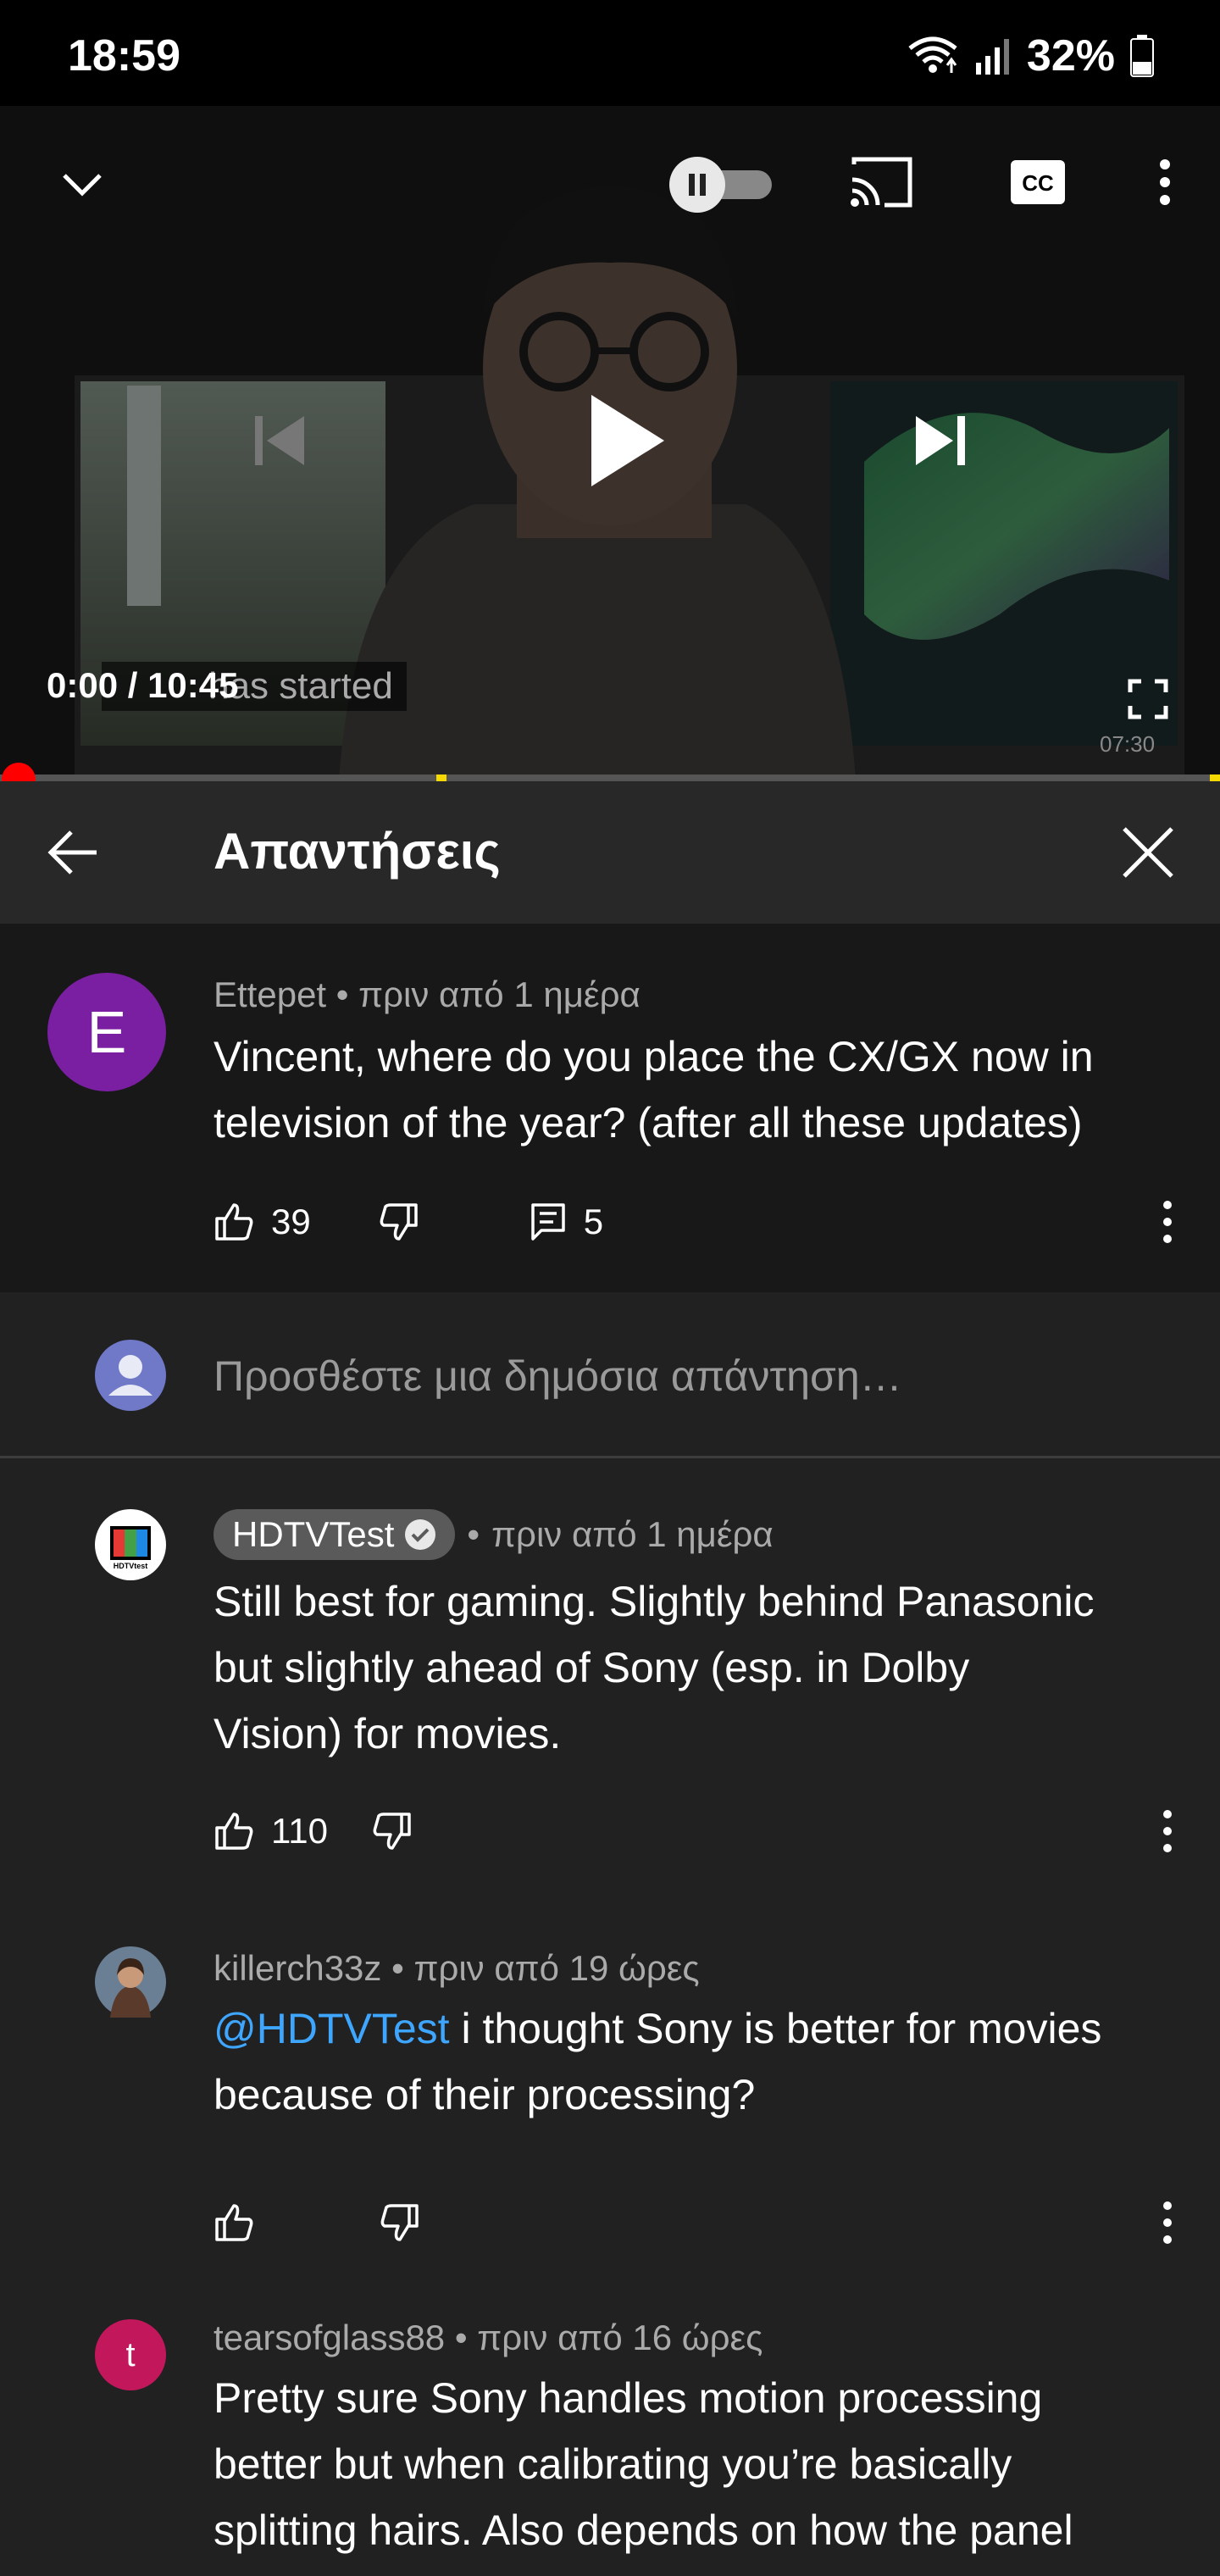  I want to click on skip-previous-icon, so click(279, 440).